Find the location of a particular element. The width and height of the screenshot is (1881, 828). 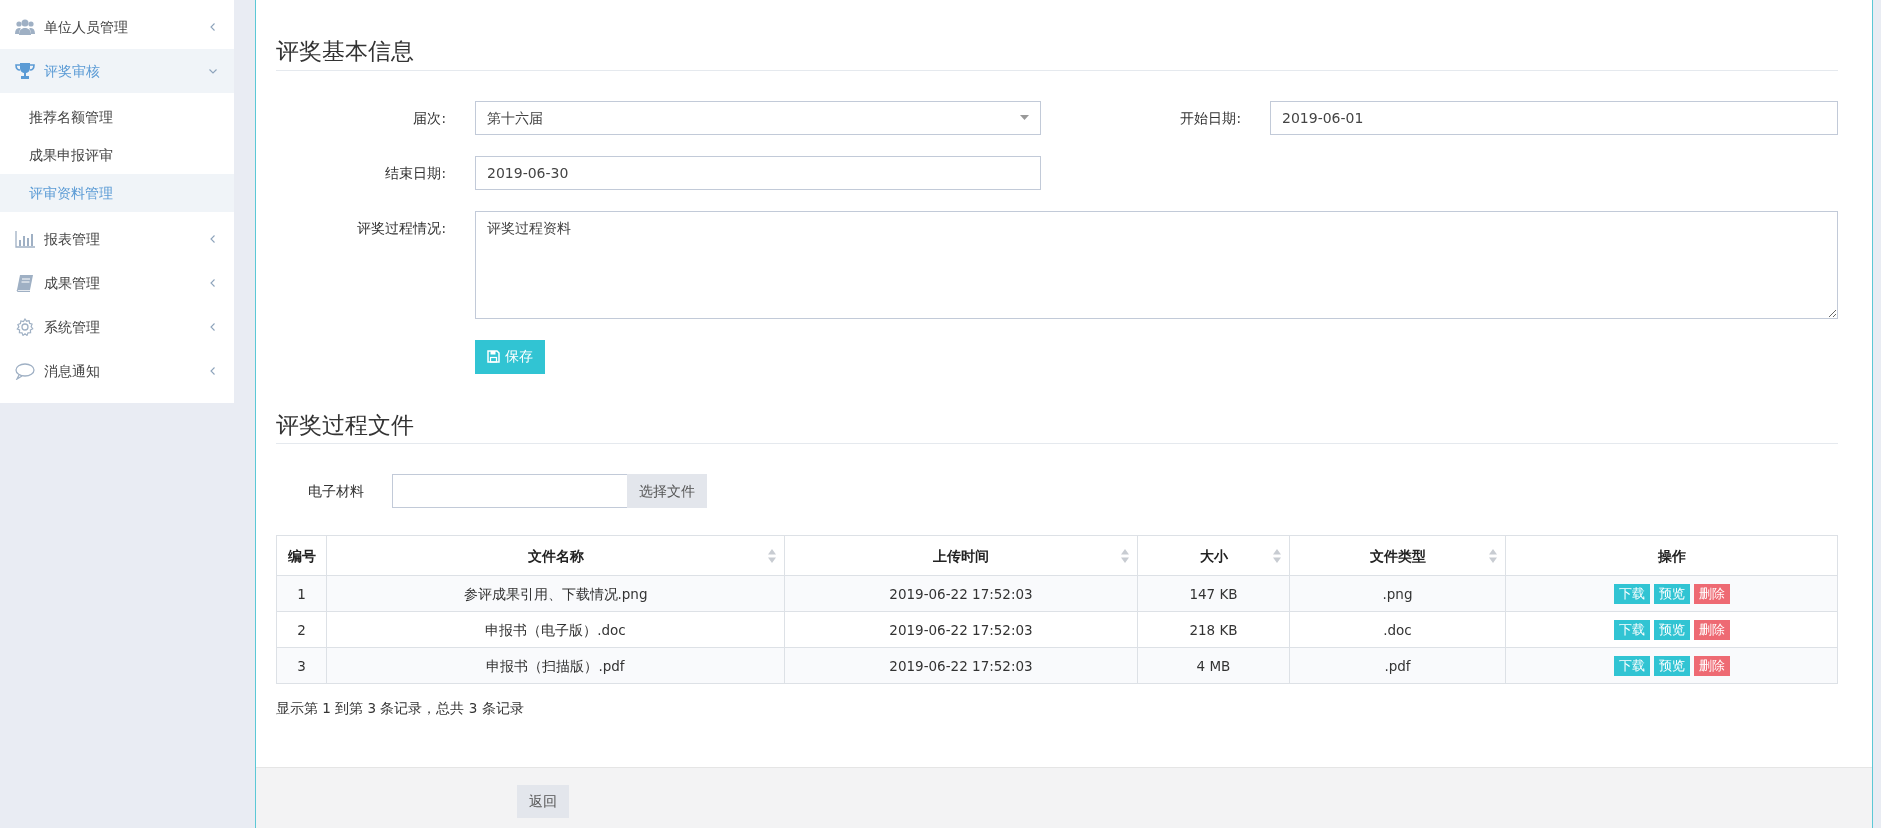

bar-chart-icon is located at coordinates (25, 239).